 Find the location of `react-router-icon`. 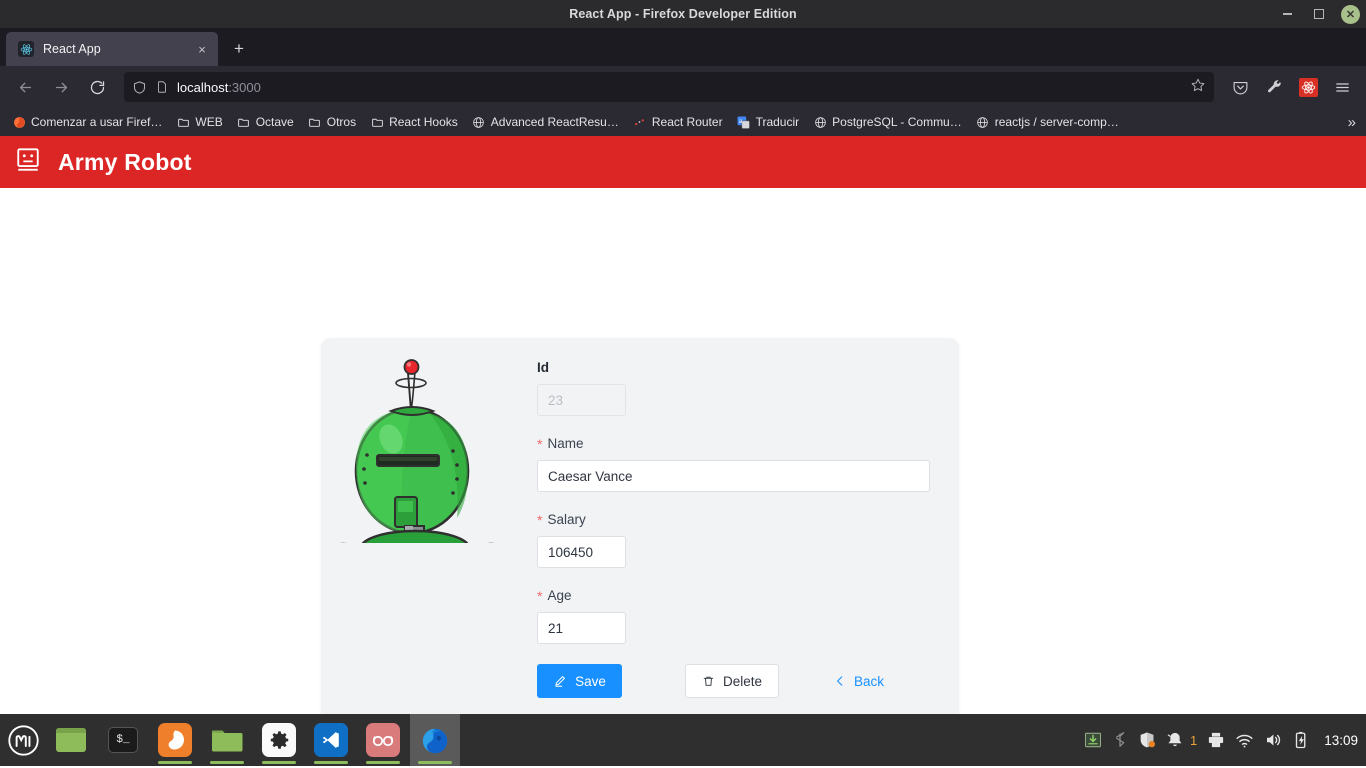

react-router-icon is located at coordinates (640, 122).